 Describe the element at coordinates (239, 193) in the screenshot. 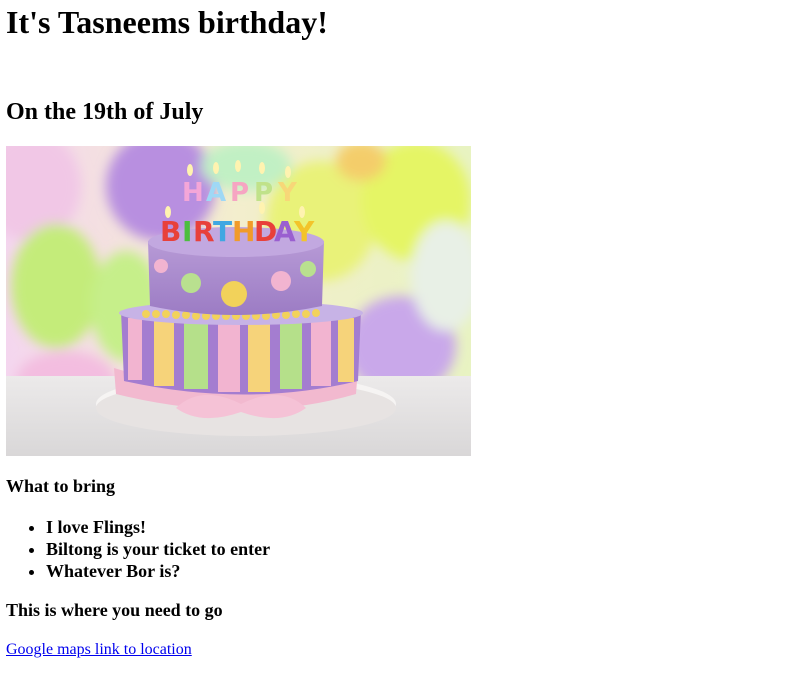

I see `svg-text: P` at that location.